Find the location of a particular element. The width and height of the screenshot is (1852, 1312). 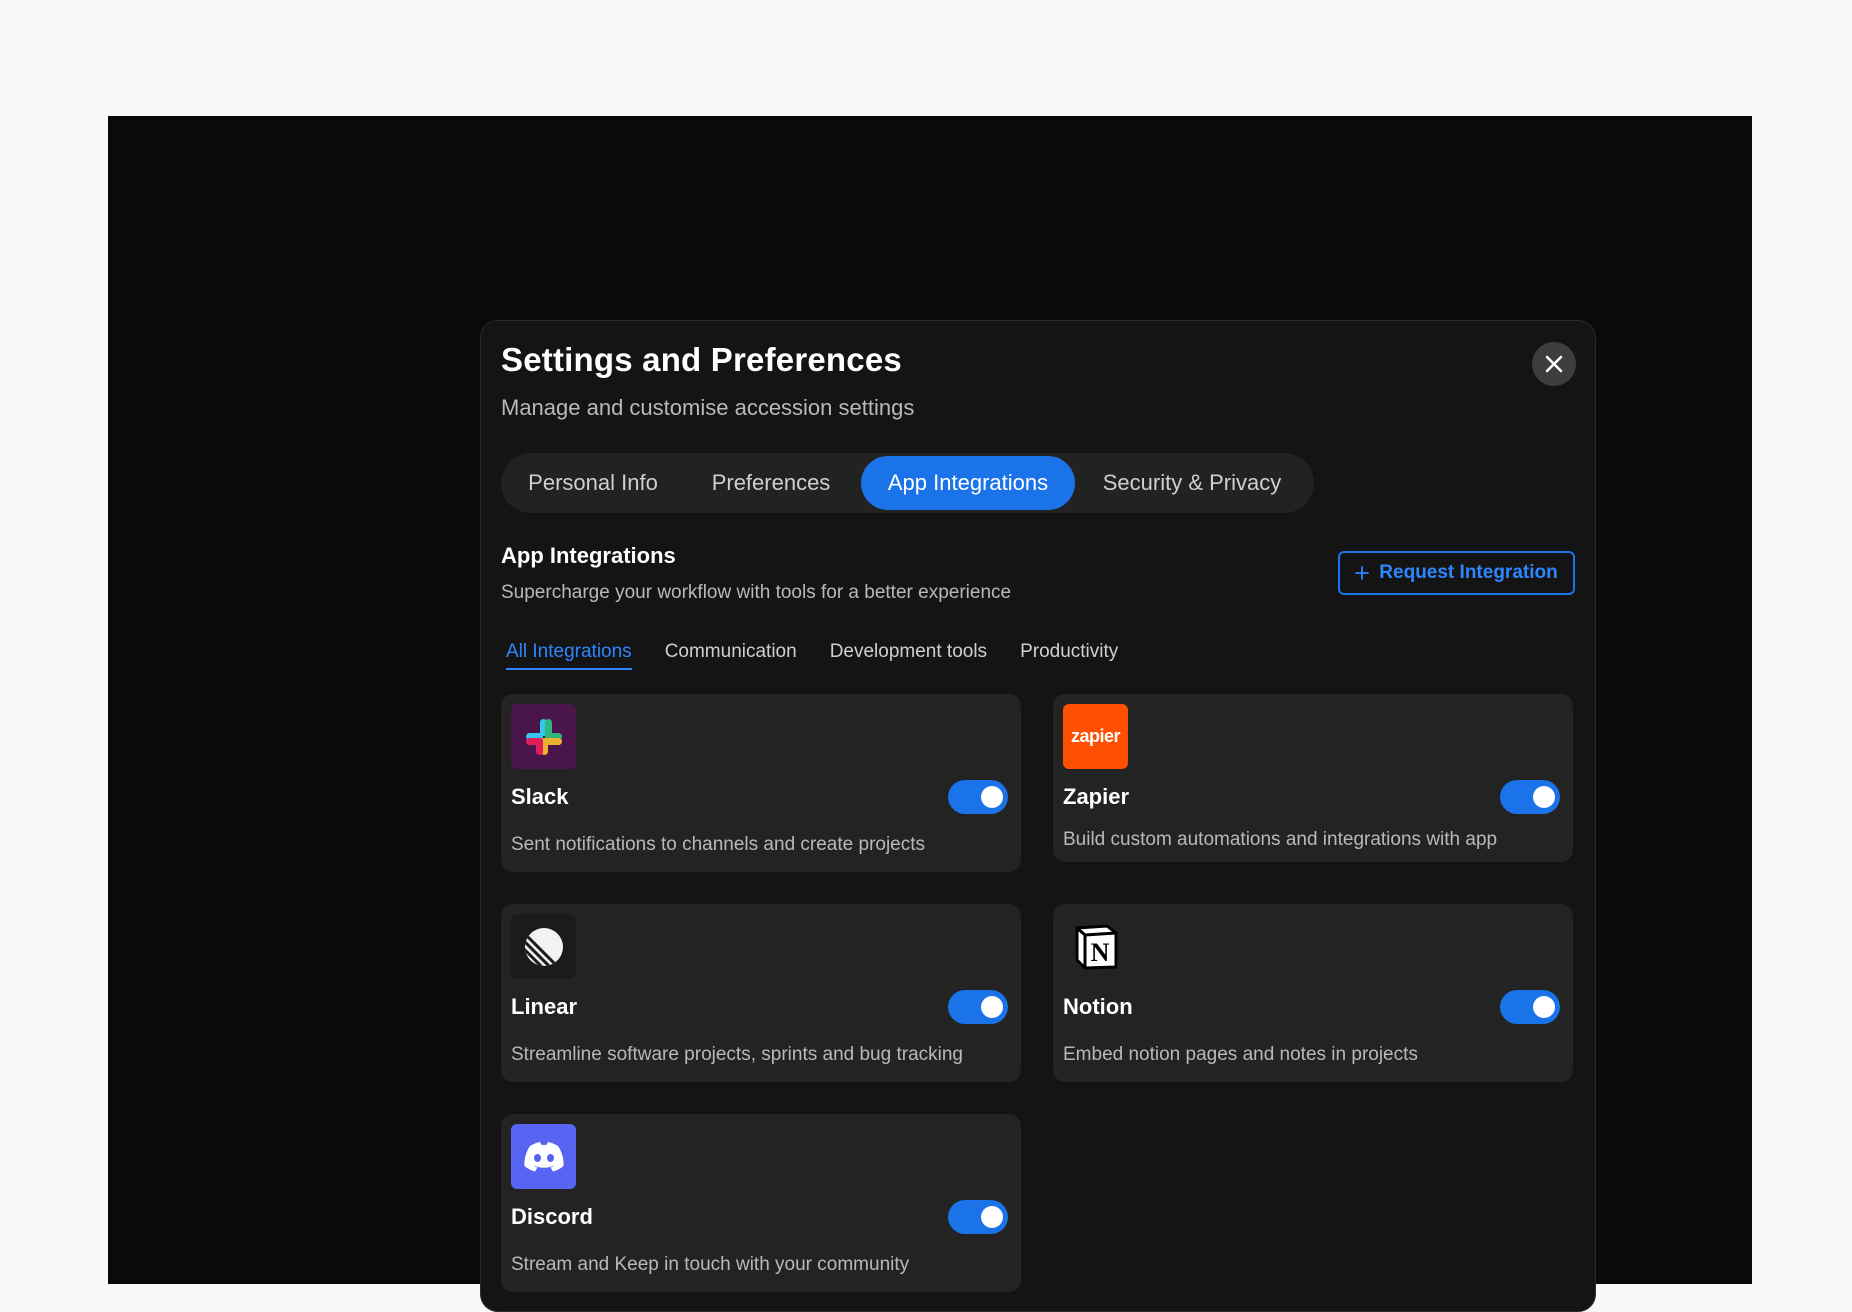

section-title: App Integrations is located at coordinates (588, 555).